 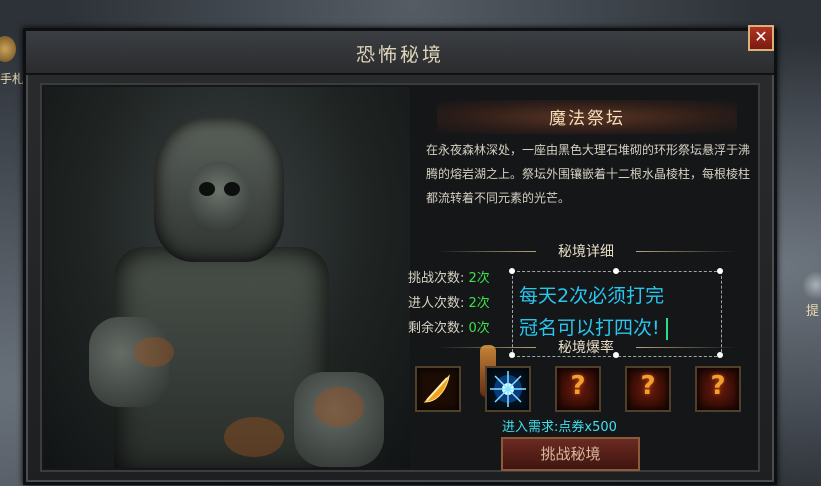 I want to click on stat-remaining-count: 剩余次数: 0次, so click(x=449, y=326).